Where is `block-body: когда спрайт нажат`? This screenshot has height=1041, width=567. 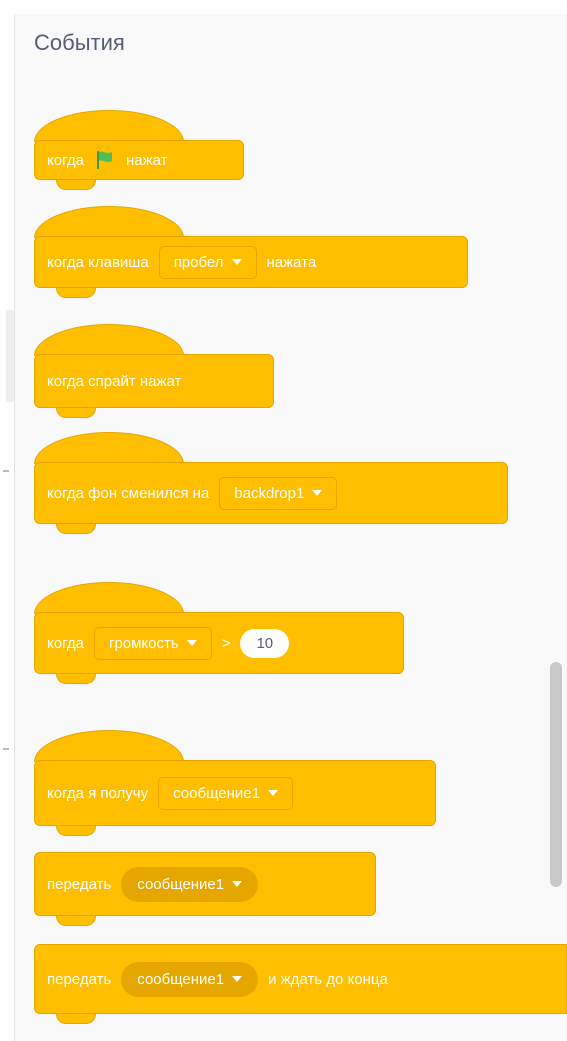 block-body: когда спрайт нажат is located at coordinates (154, 381).